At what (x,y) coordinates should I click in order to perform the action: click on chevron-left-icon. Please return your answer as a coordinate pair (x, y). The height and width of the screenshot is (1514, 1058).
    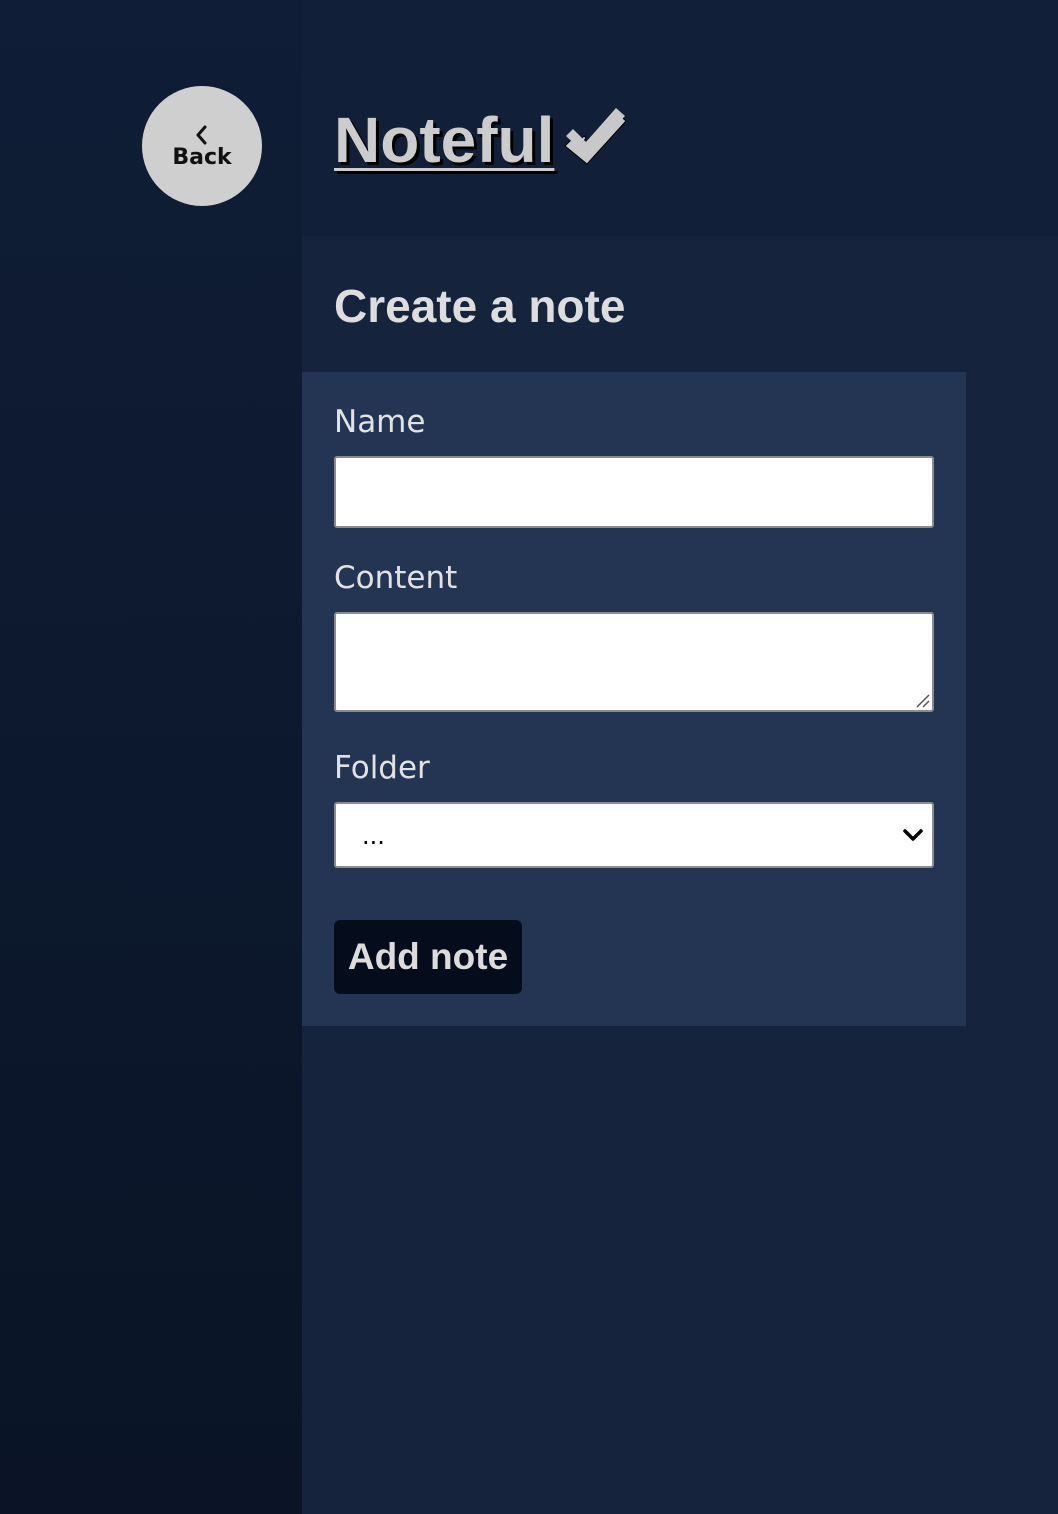
    Looking at the image, I should click on (201, 135).